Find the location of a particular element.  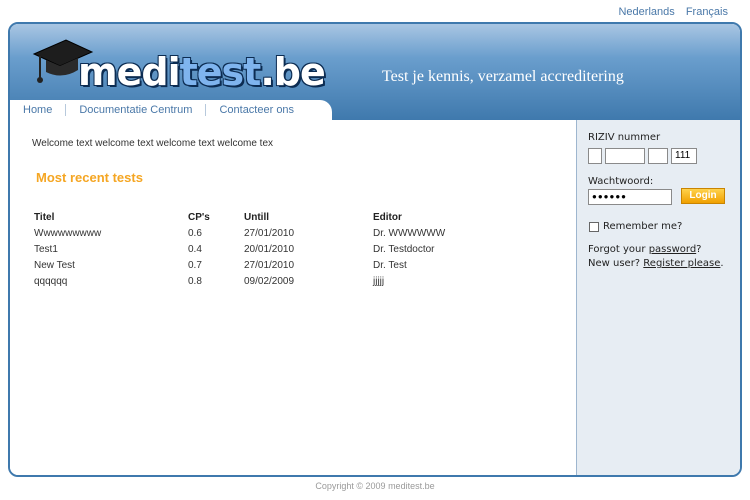

column-header-editor: Editor is located at coordinates (387, 217).